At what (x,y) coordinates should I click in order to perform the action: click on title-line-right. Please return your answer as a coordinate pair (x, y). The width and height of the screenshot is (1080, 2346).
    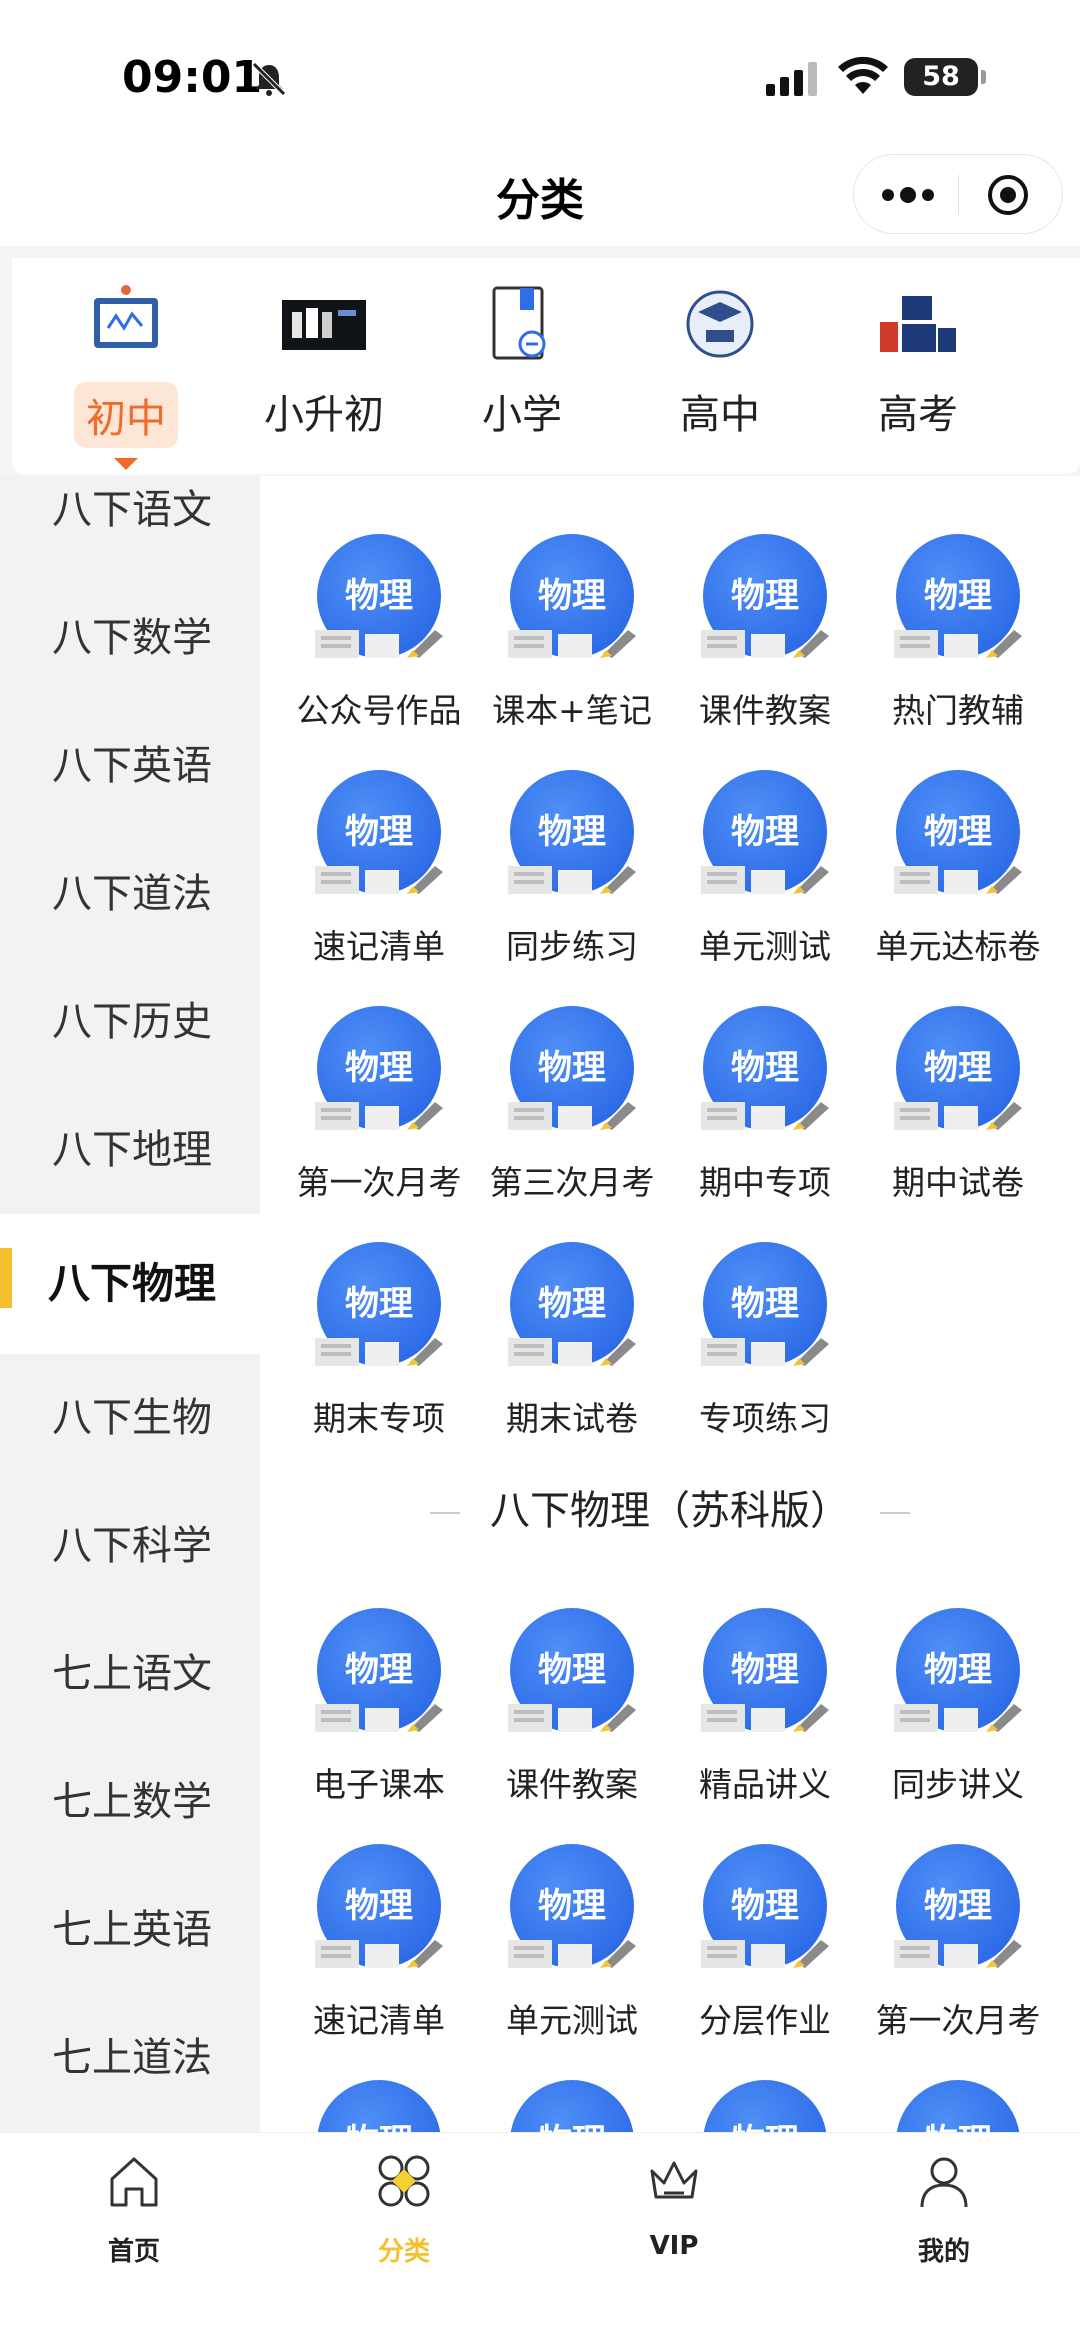
    Looking at the image, I should click on (895, 1513).